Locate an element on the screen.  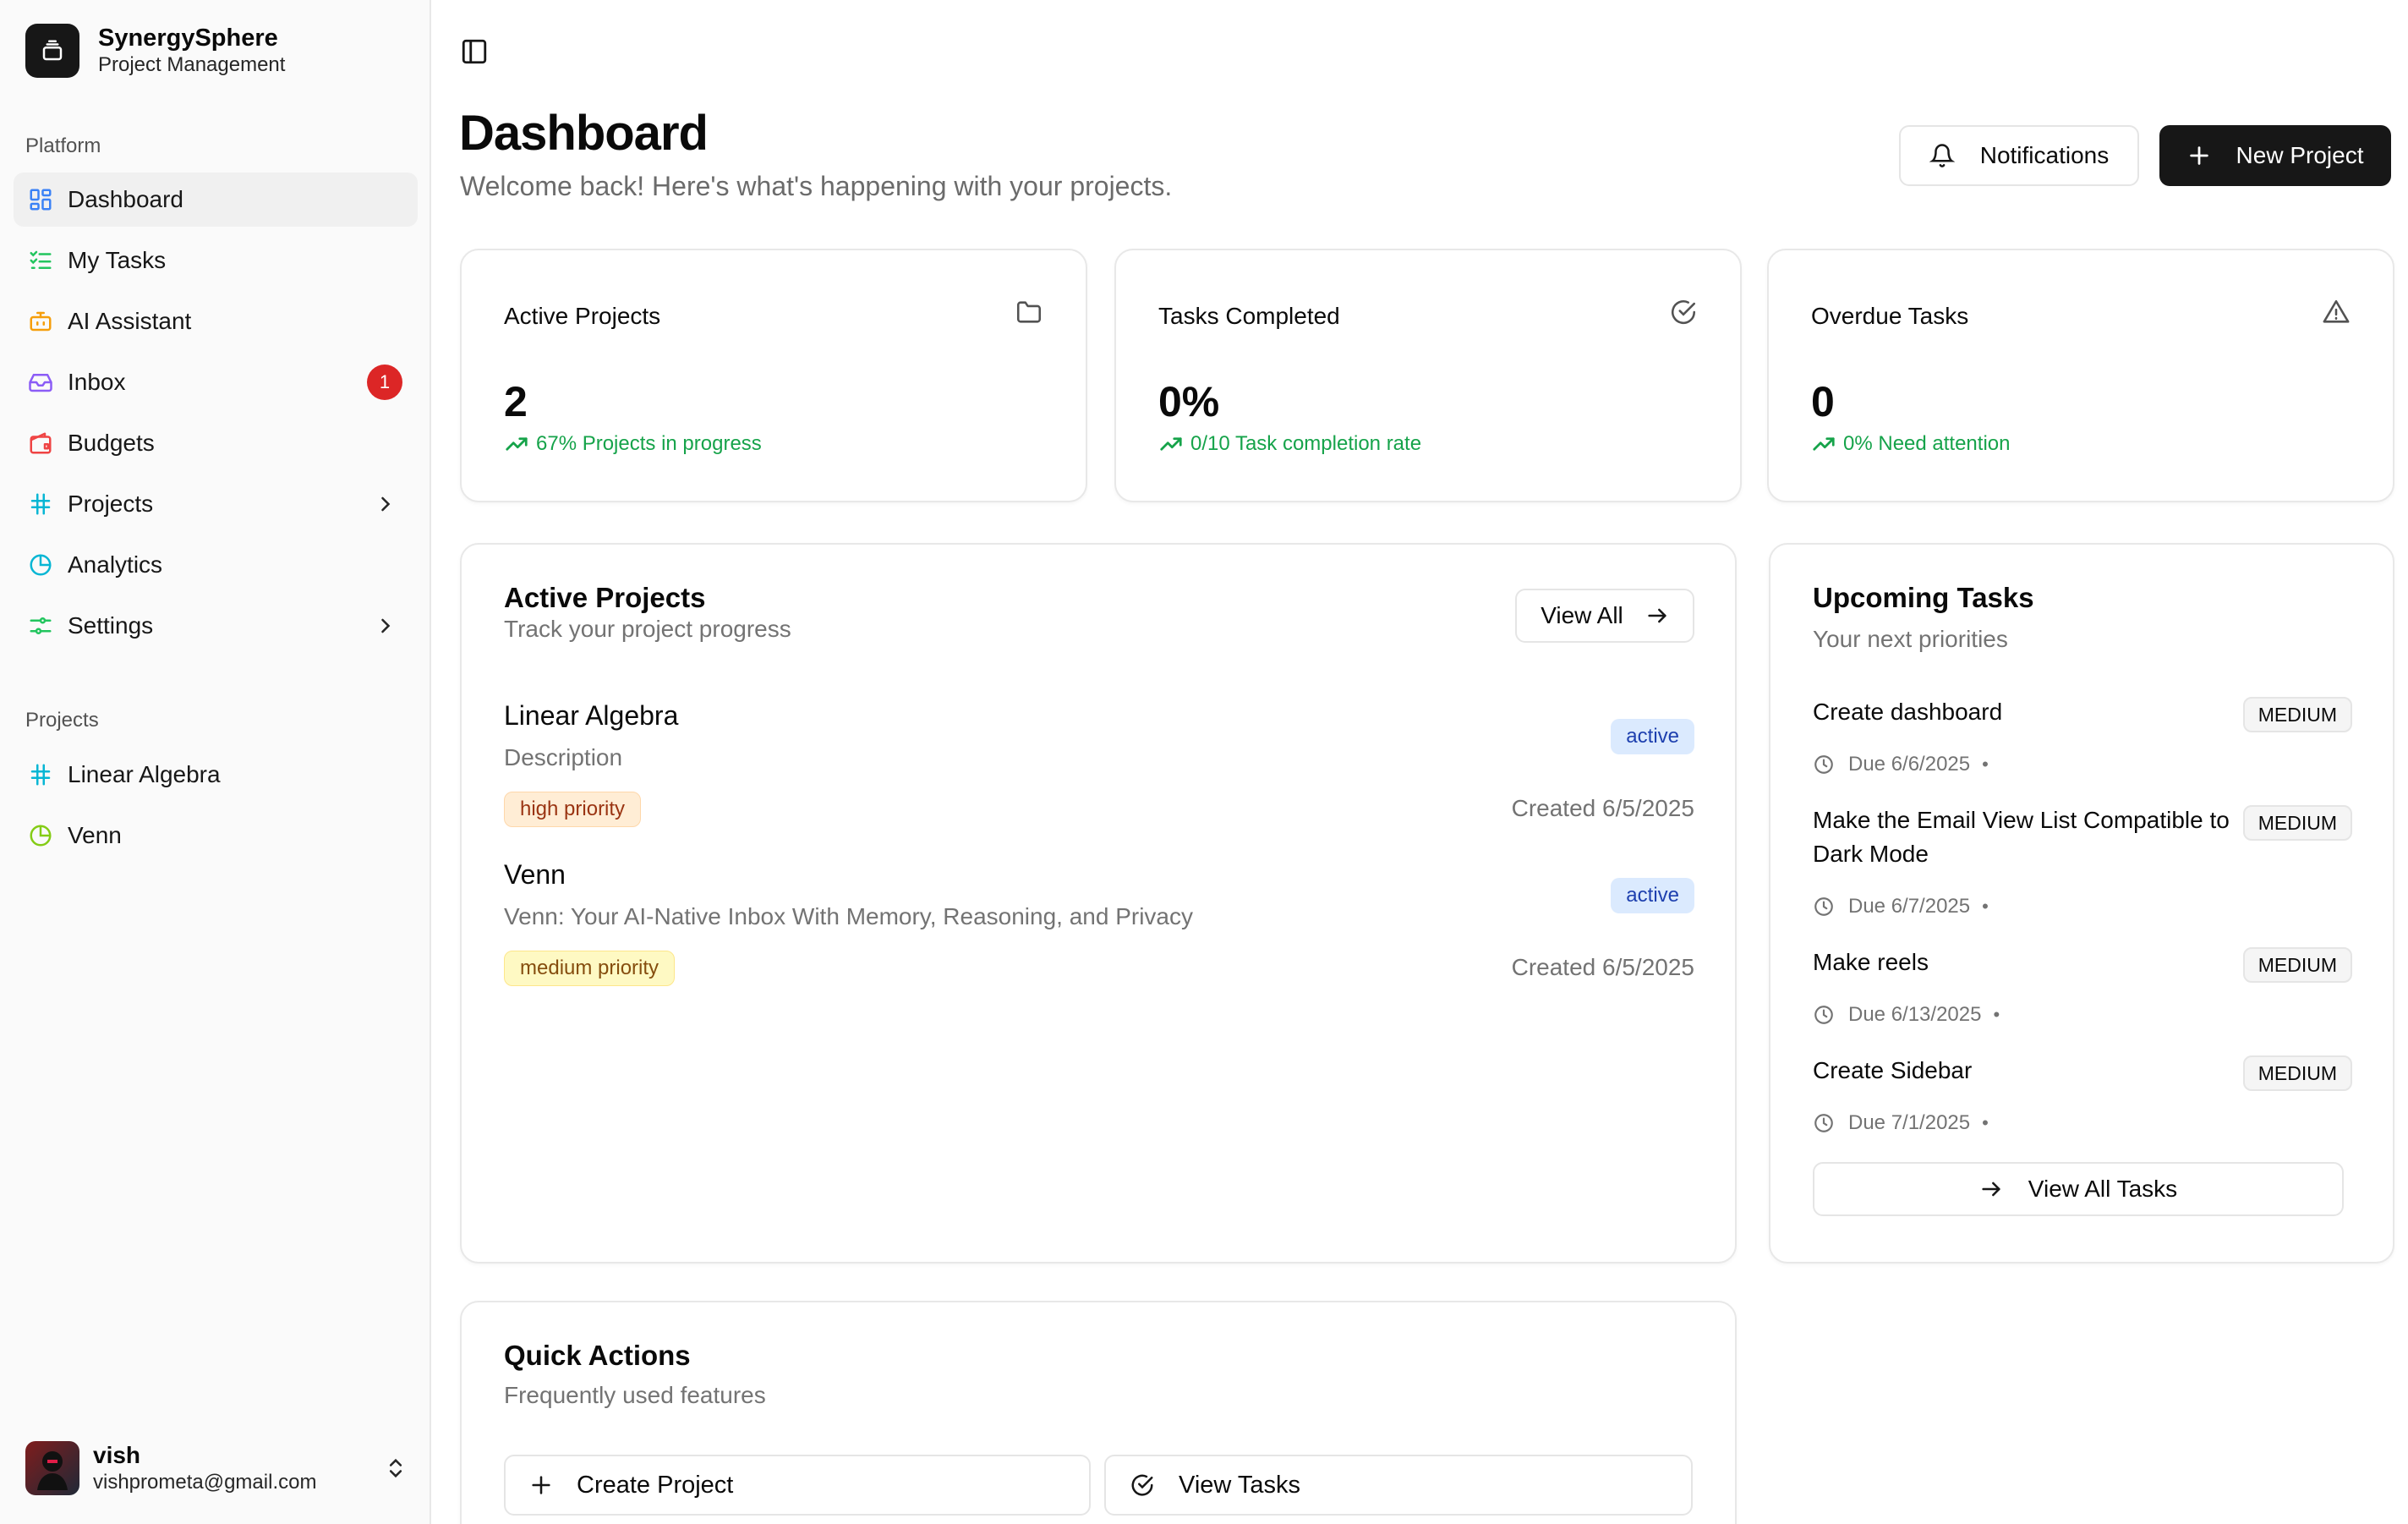
task-due: Due 6/7/2025 • is located at coordinates (1901, 907).